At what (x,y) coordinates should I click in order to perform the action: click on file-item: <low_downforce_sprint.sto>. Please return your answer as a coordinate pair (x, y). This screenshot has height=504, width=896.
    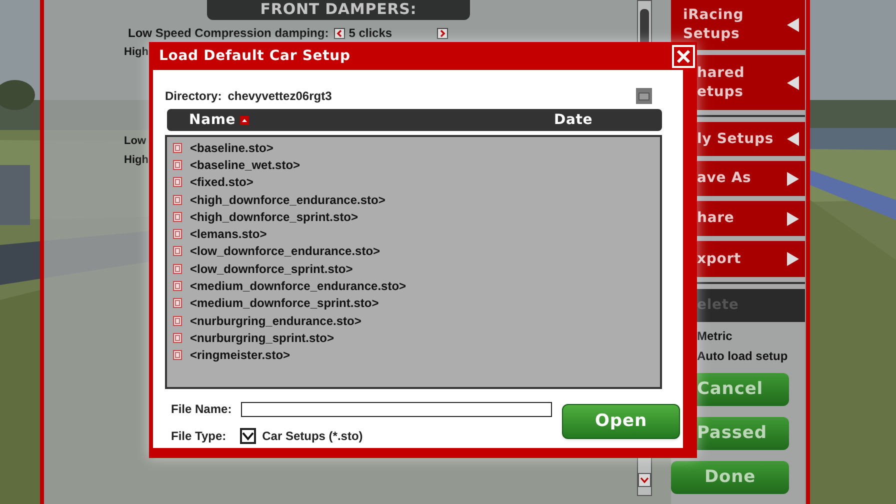
    Looking at the image, I should click on (271, 269).